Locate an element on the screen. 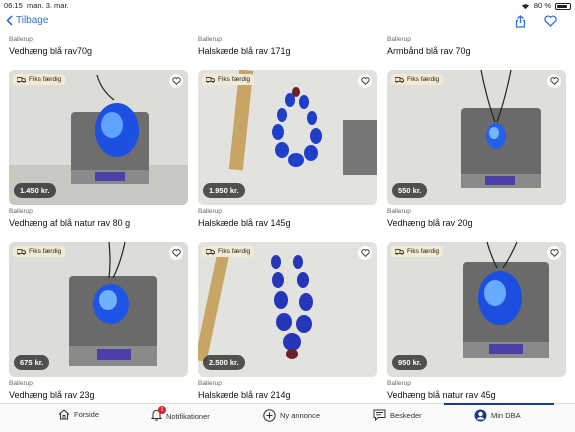 This screenshot has width=575, height=432. tab-ny-annonce: Ny annonce is located at coordinates (291, 415).